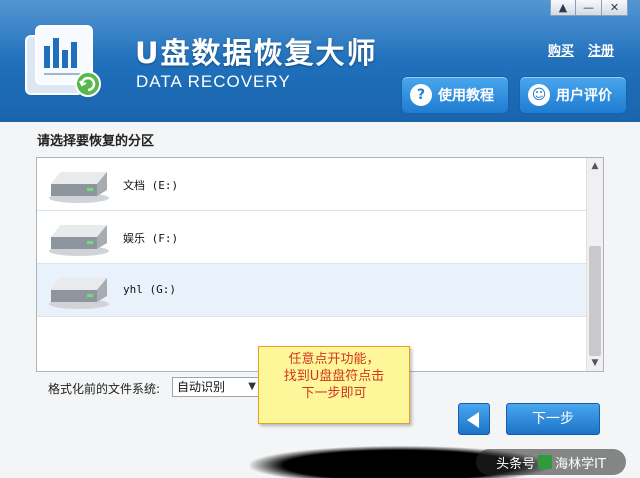 The image size is (640, 478). What do you see at coordinates (601, 49) in the screenshot?
I see `register-link: 注册` at bounding box center [601, 49].